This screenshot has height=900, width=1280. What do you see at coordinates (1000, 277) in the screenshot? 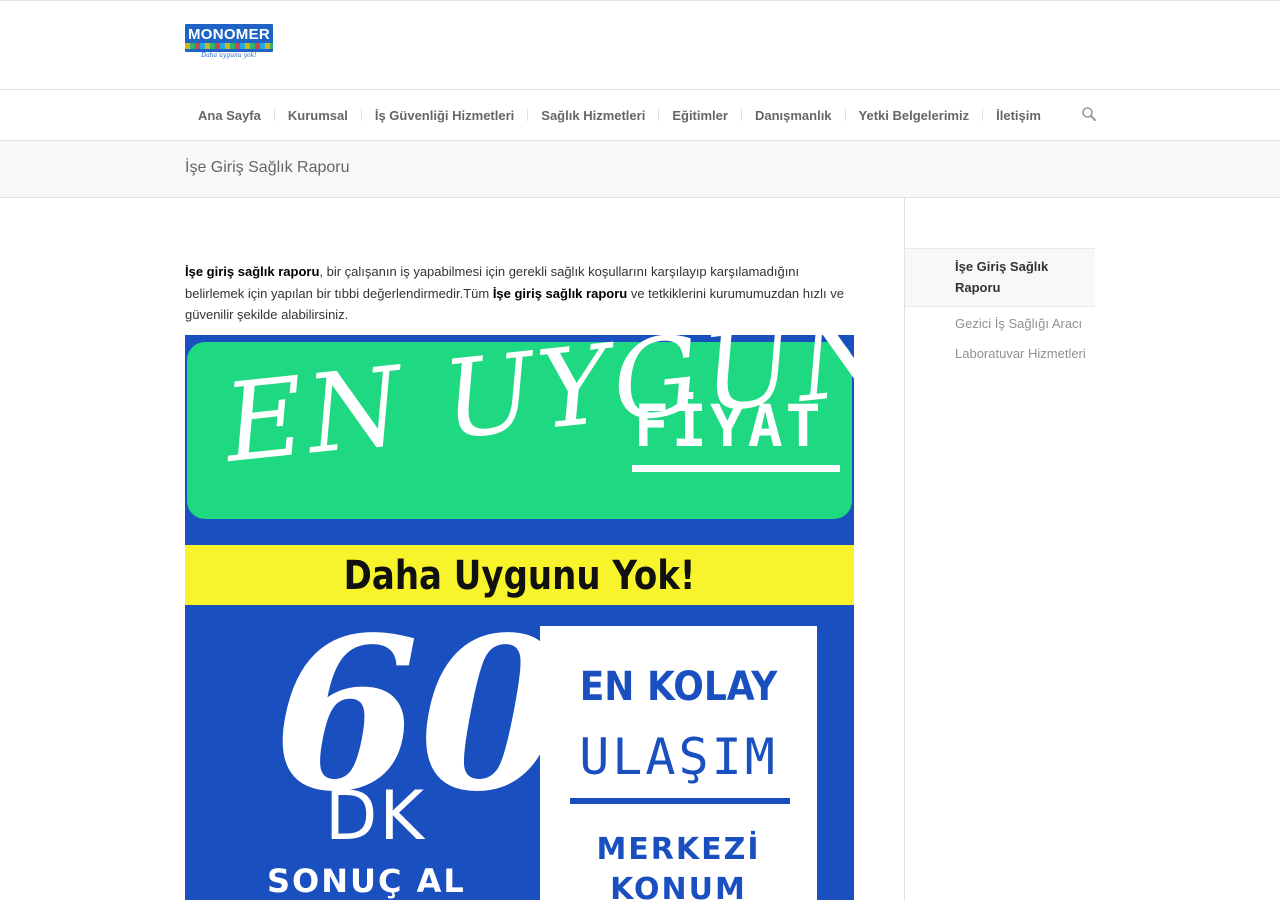
I see `sidebar-item-ise-giris-saglik-raporu: İşe Giriş Sağlık Raporu` at bounding box center [1000, 277].